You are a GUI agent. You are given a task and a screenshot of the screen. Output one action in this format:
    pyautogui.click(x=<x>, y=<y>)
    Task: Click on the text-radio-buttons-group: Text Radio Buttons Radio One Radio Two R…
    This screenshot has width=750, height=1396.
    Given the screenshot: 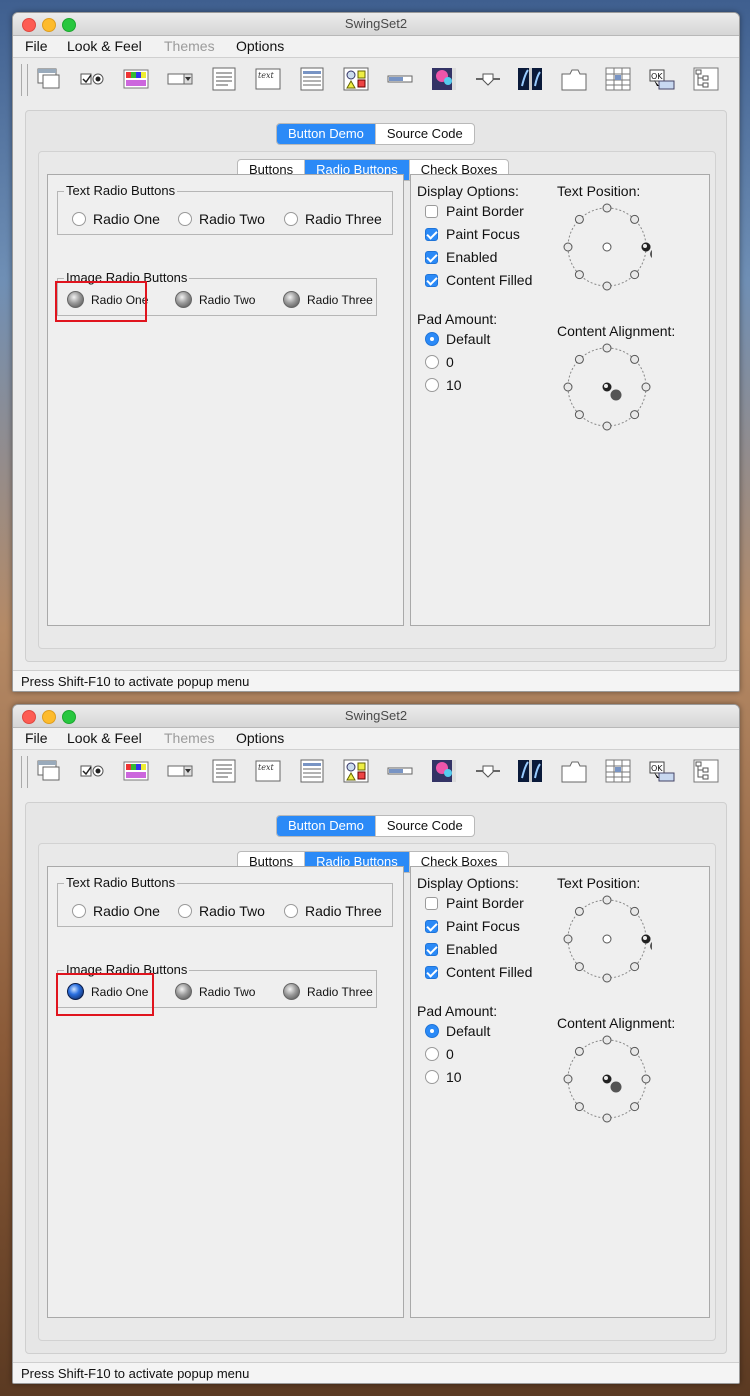 What is the action you would take?
    pyautogui.click(x=225, y=901)
    